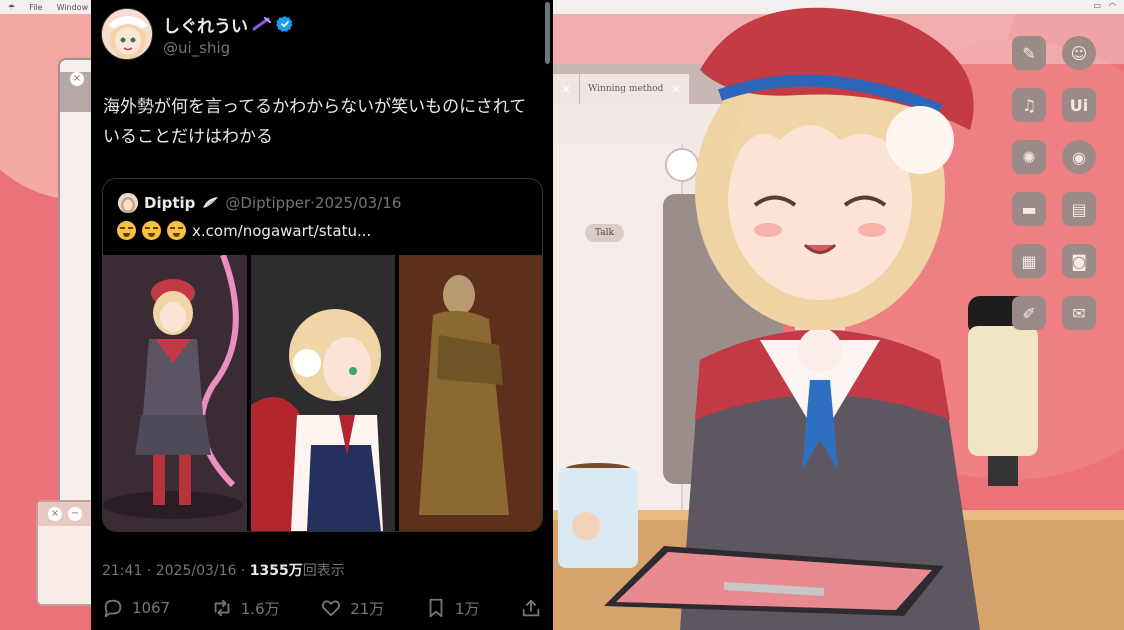  I want to click on repost-count: 1.6万, so click(260, 608).